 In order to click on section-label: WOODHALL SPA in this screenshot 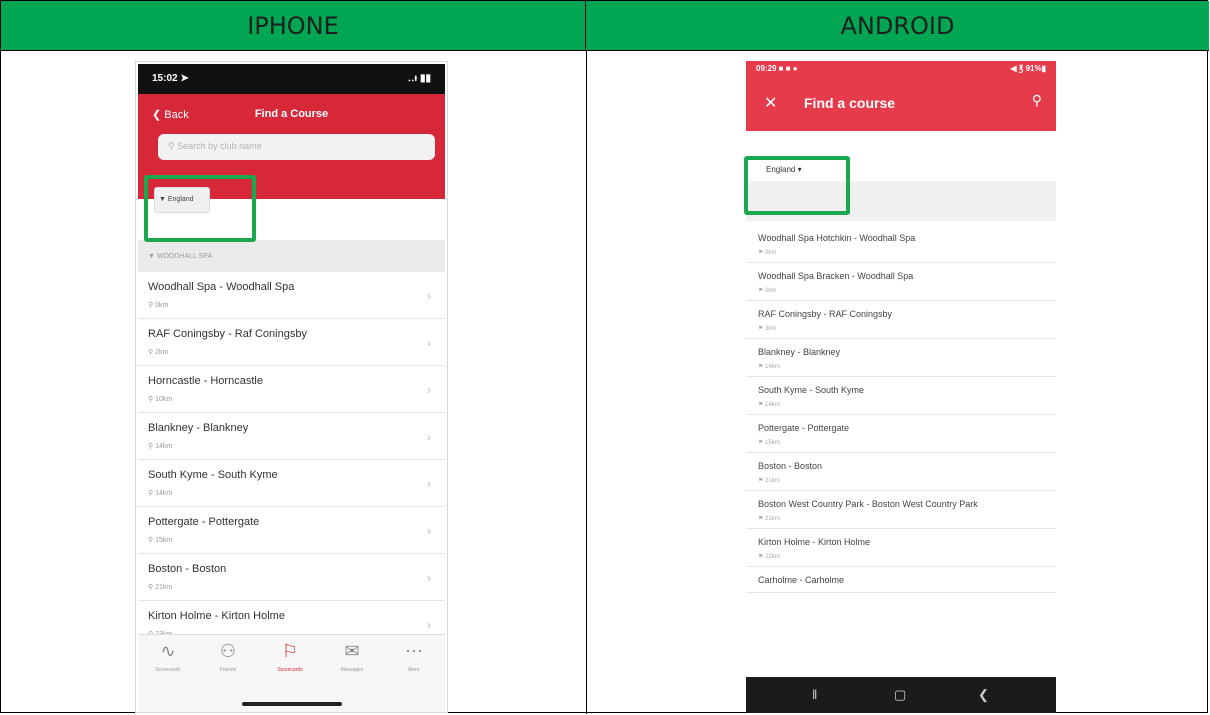, I will do `click(184, 256)`.